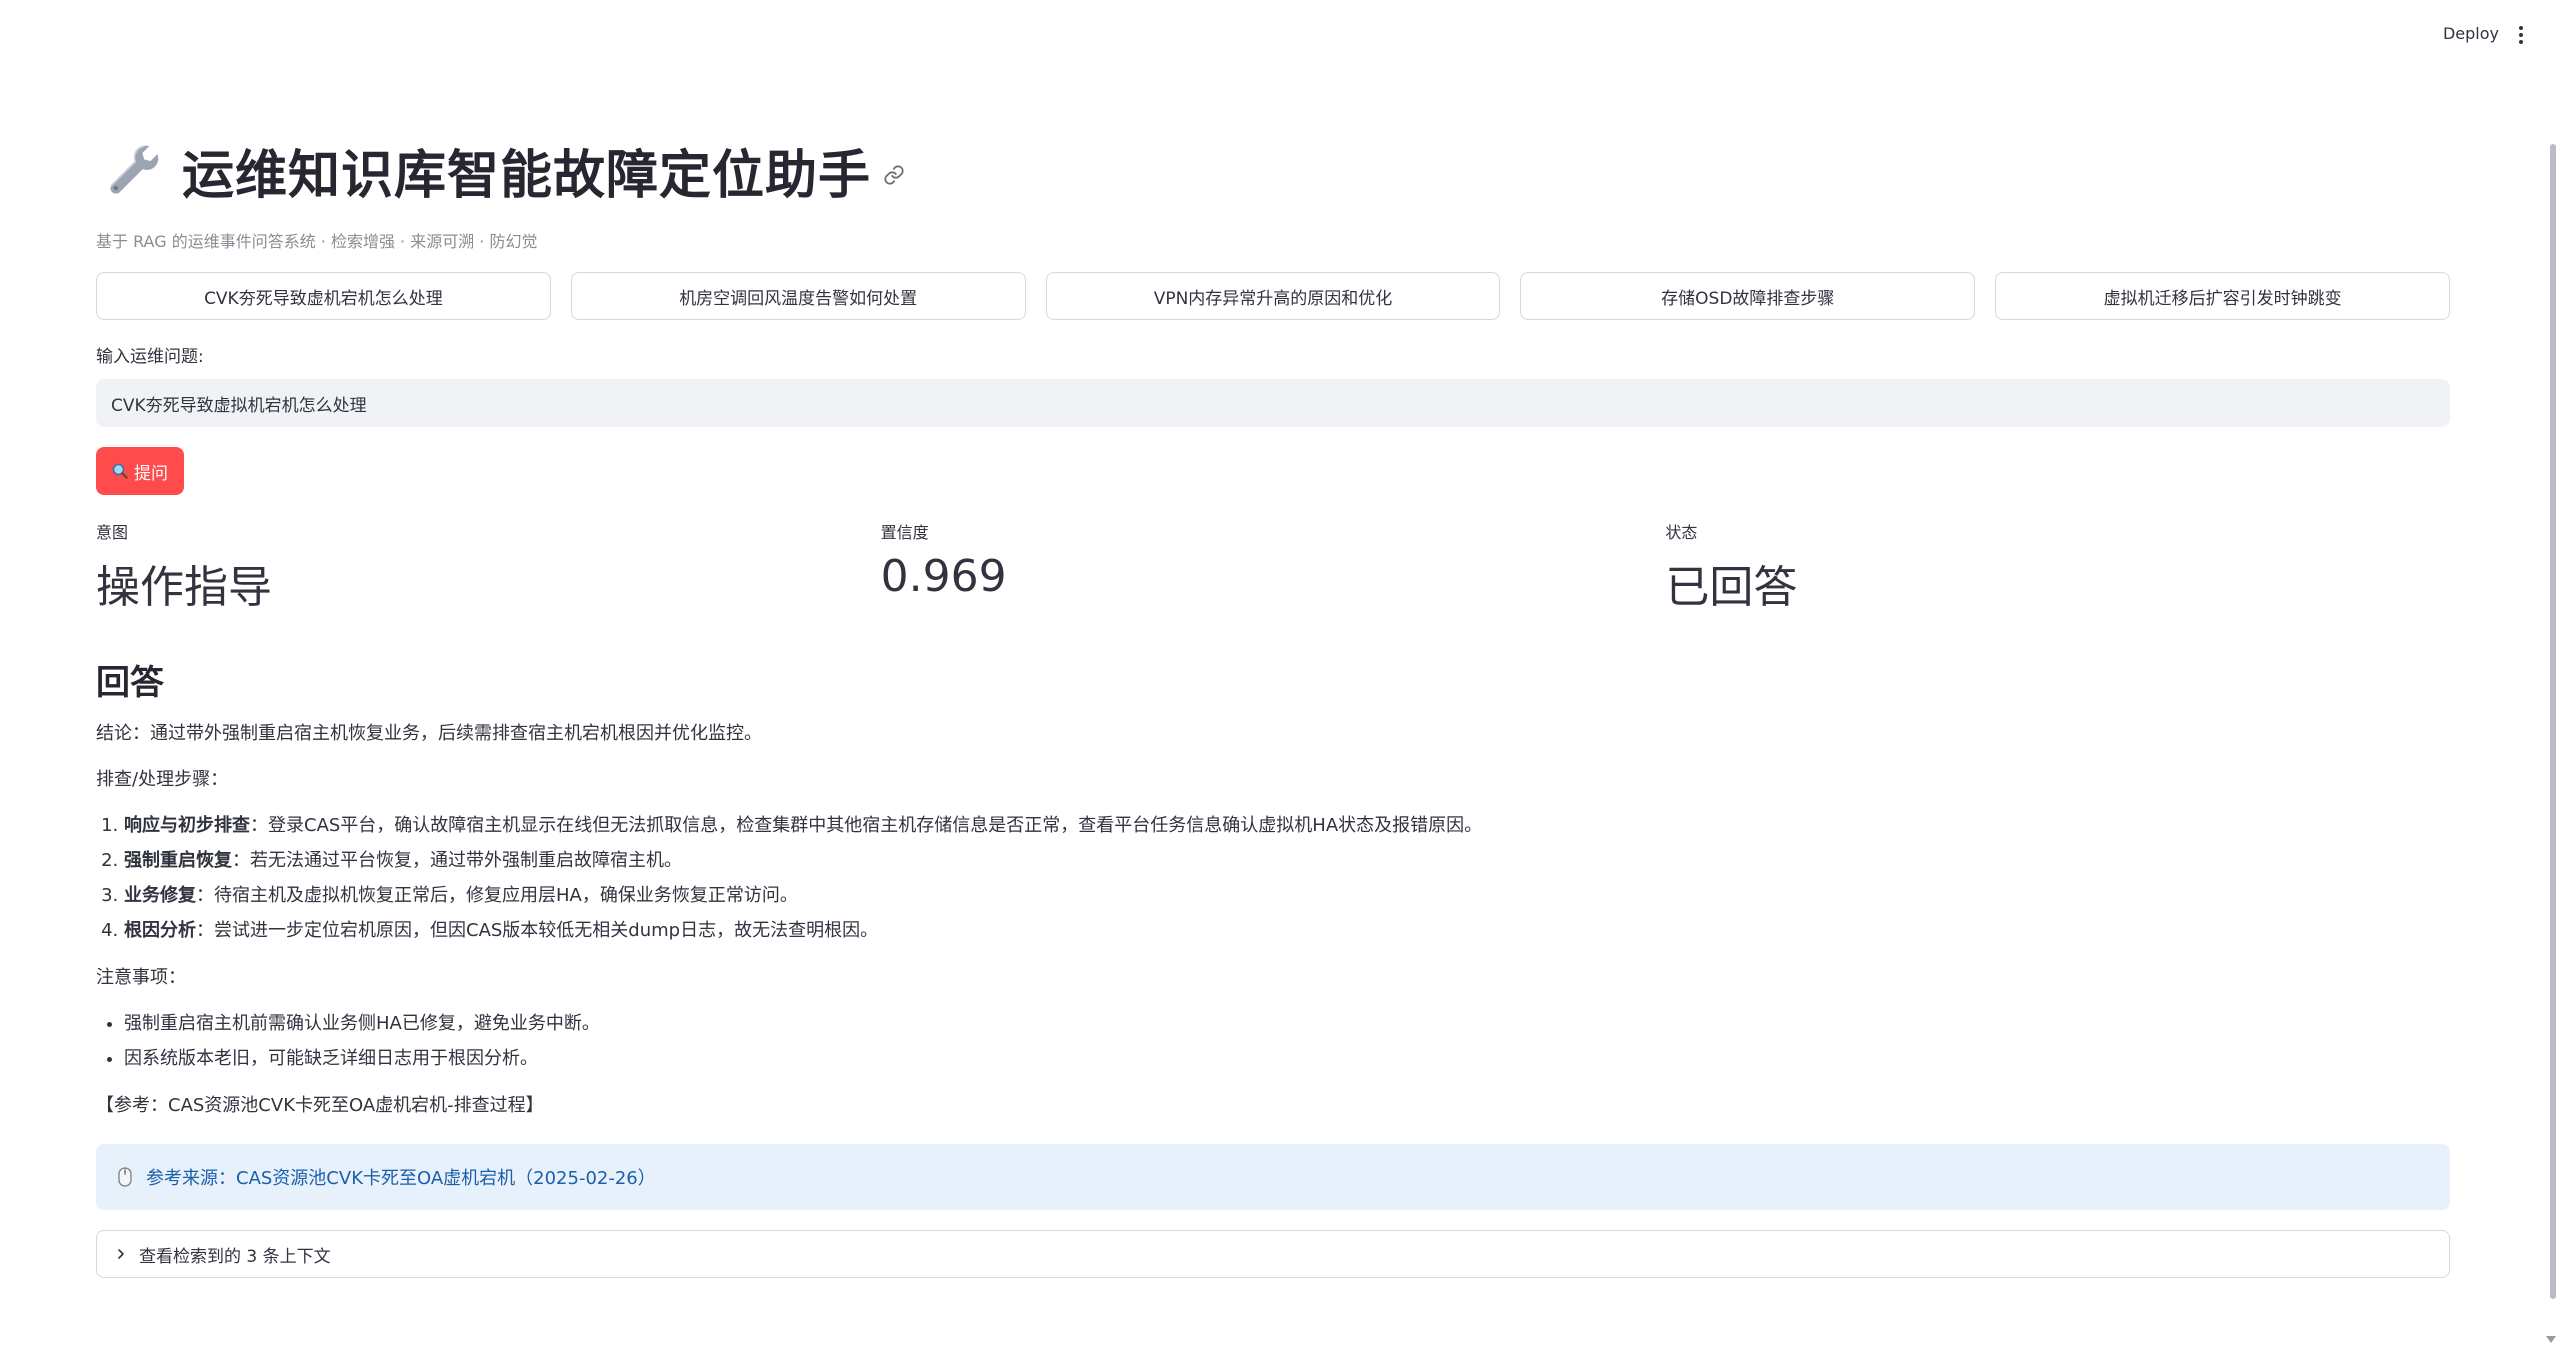 The height and width of the screenshot is (1347, 2559). What do you see at coordinates (429, 733) in the screenshot?
I see `answer-conclusion: 结论：通过带外强制重启宿主机恢复业务，后续需排查宿主机宕机根因并优化监控。` at bounding box center [429, 733].